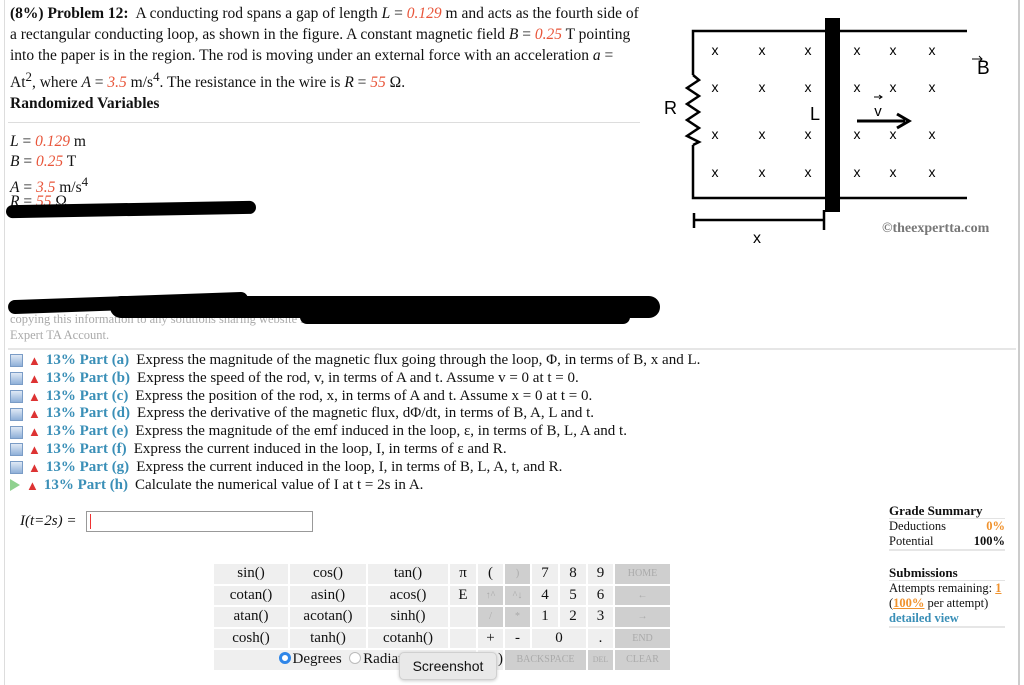 The height and width of the screenshot is (685, 1024). I want to click on key-button: asin(), so click(328, 595).